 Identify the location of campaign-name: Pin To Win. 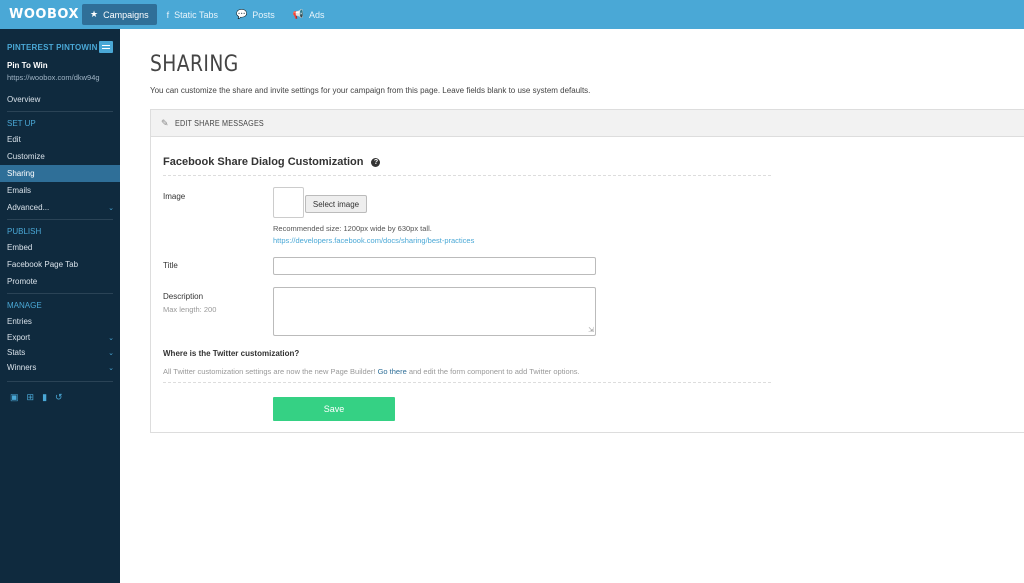
(27, 65).